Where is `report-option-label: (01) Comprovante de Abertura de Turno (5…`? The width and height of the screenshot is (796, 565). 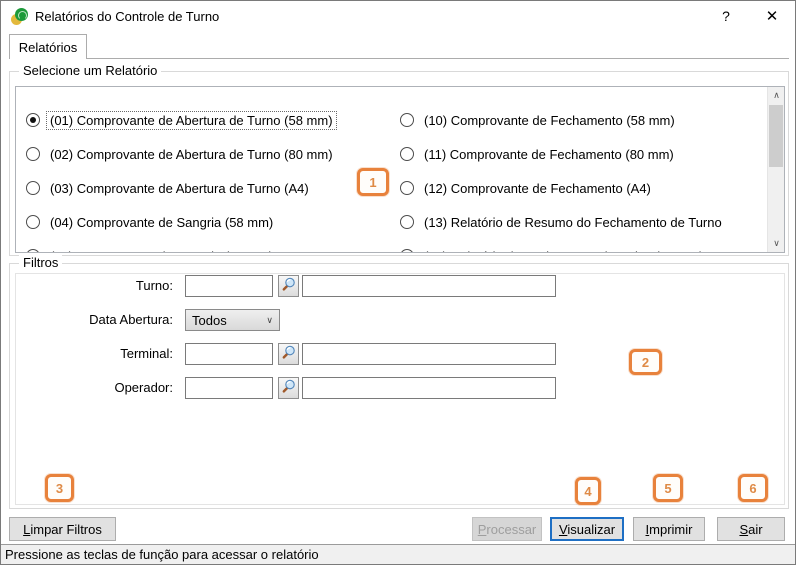 report-option-label: (01) Comprovante de Abertura de Turno (5… is located at coordinates (191, 120).